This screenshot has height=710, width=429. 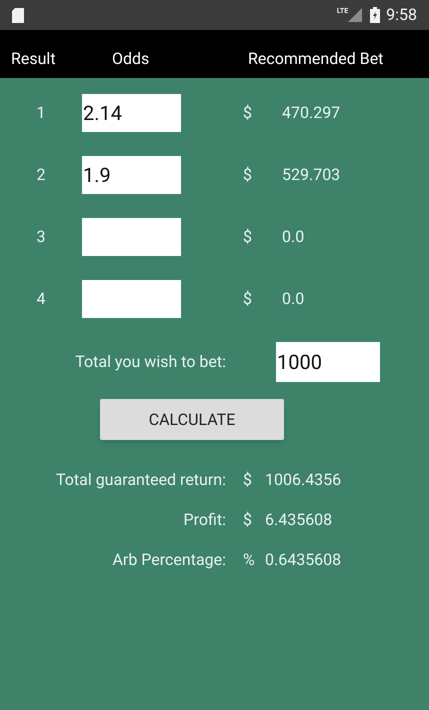 What do you see at coordinates (131, 113) in the screenshot?
I see `odds-field: 2.14` at bounding box center [131, 113].